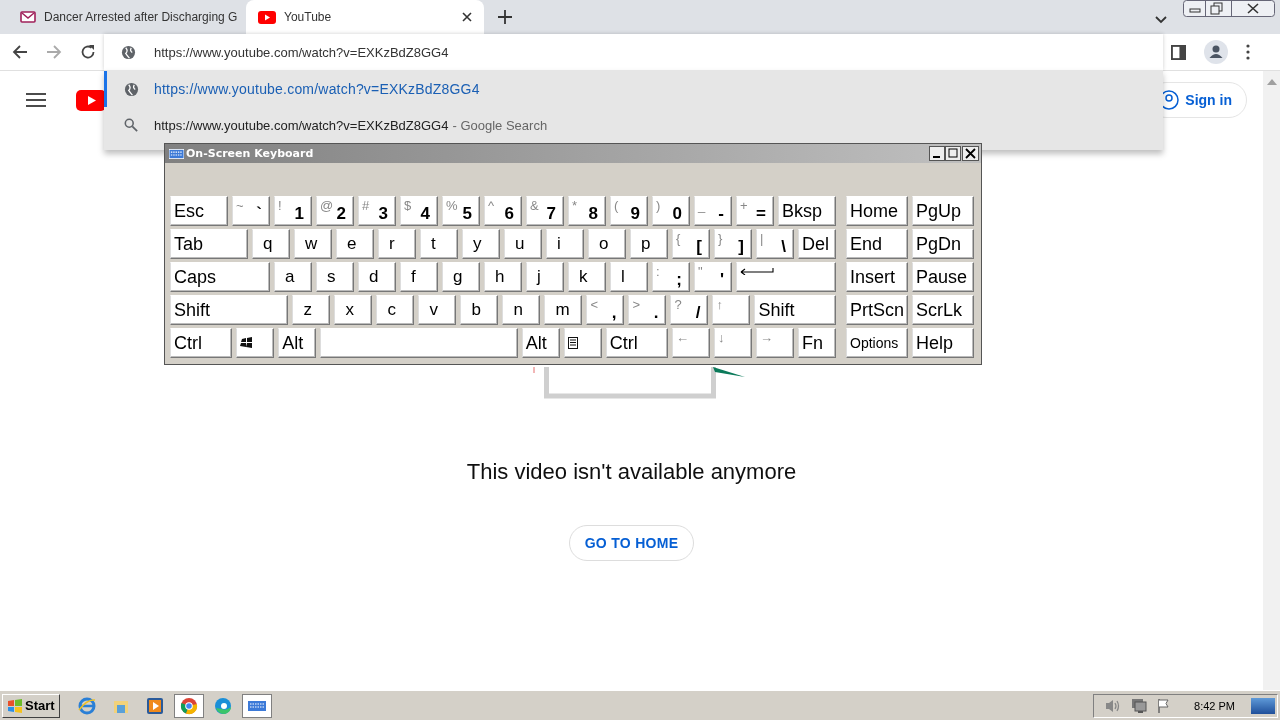 Image resolution: width=1280 pixels, height=720 pixels. I want to click on keyboard-key: ^ 6, so click(503, 211).